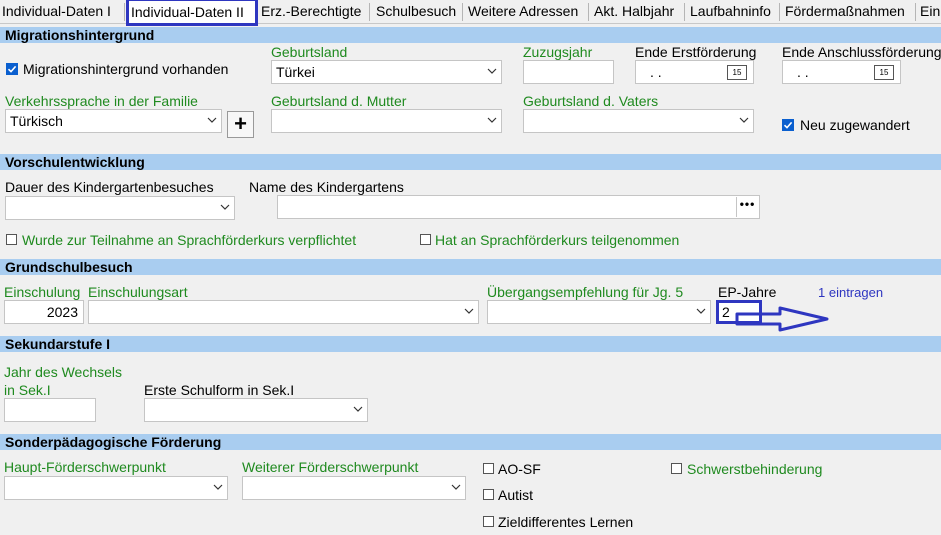 This screenshot has width=941, height=535. What do you see at coordinates (470, 35) in the screenshot?
I see `section-header-migration: Migrationshintergrund` at bounding box center [470, 35].